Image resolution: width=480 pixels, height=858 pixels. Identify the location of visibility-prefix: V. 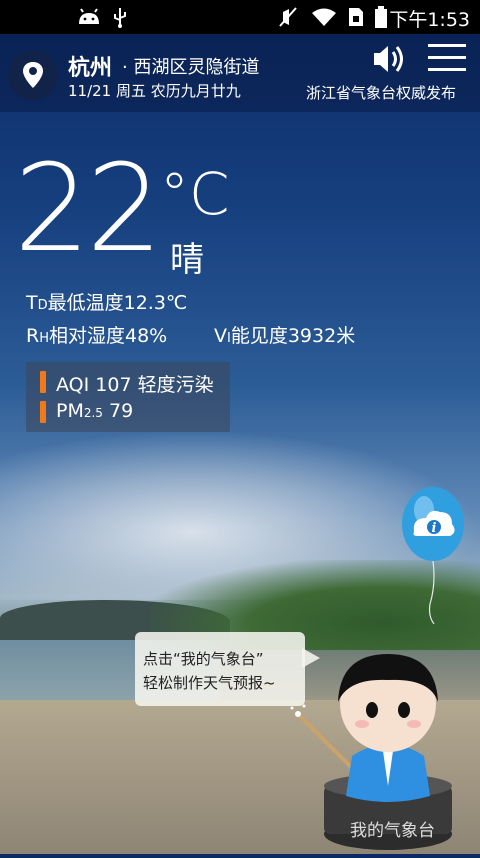
(220, 336).